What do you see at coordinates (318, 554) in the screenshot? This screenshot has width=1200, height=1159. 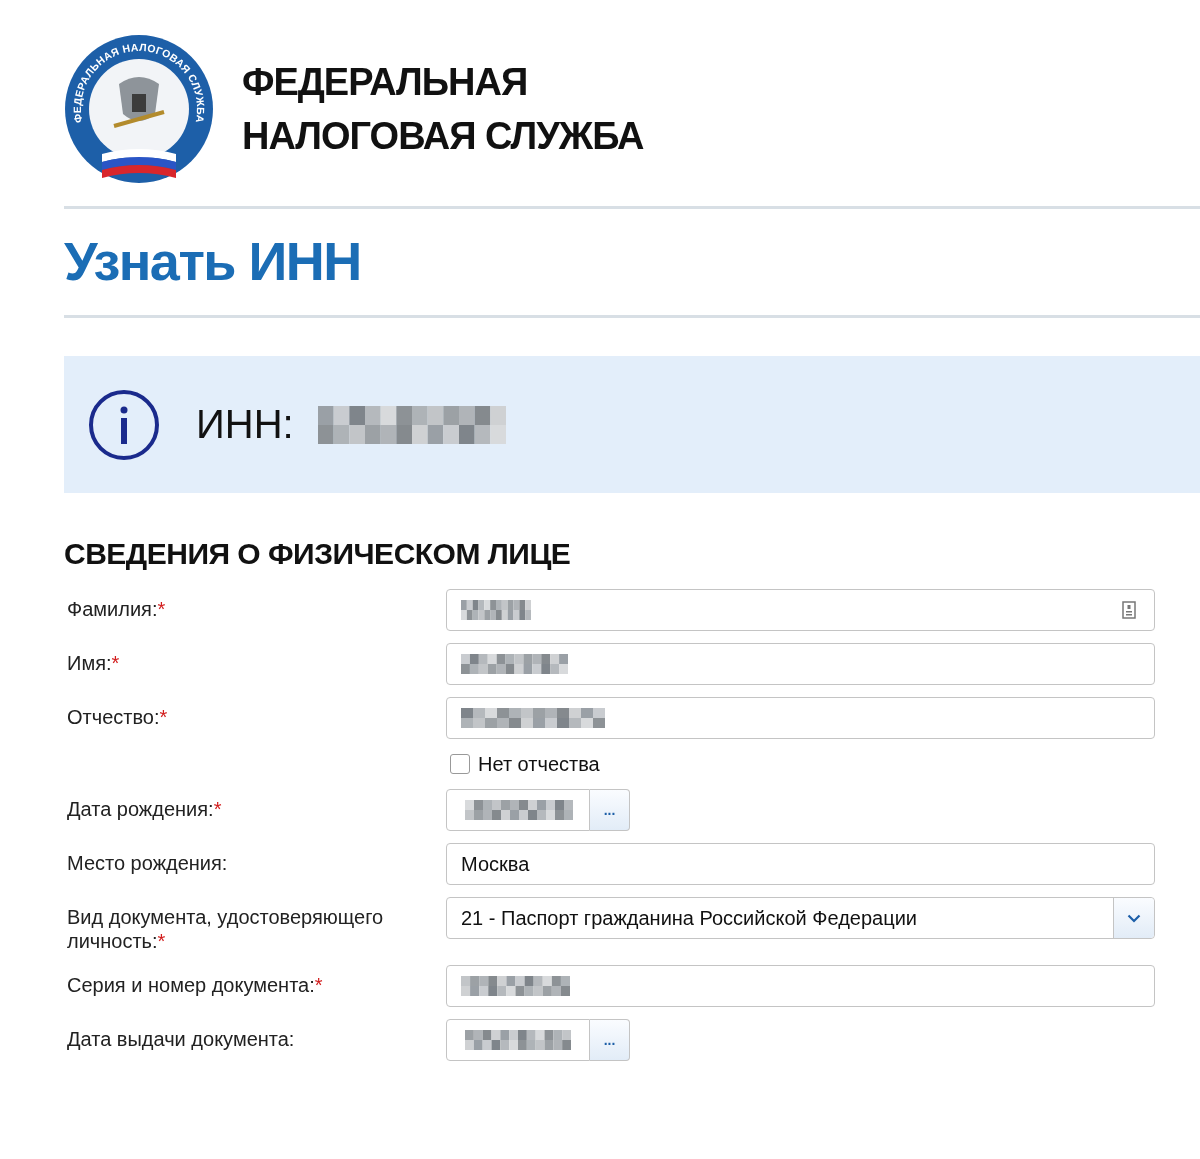 I see `section-title: СВЕДЕНИЯ О ФИЗИЧЕСКОМ ЛИЦЕ` at bounding box center [318, 554].